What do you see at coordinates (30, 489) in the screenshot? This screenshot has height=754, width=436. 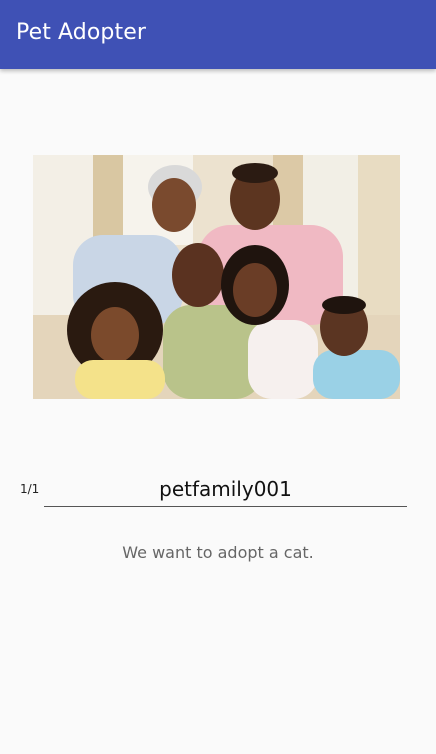 I see `profile-counter: 1/1` at bounding box center [30, 489].